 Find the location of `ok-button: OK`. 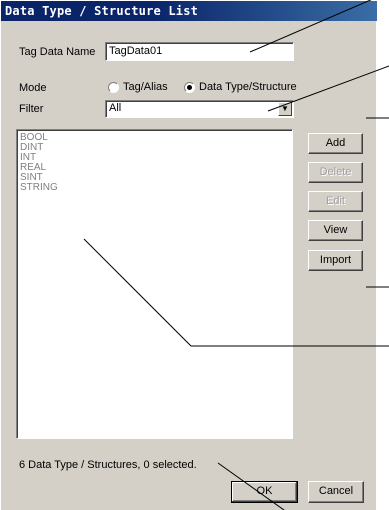

ok-button: OK is located at coordinates (264, 492).